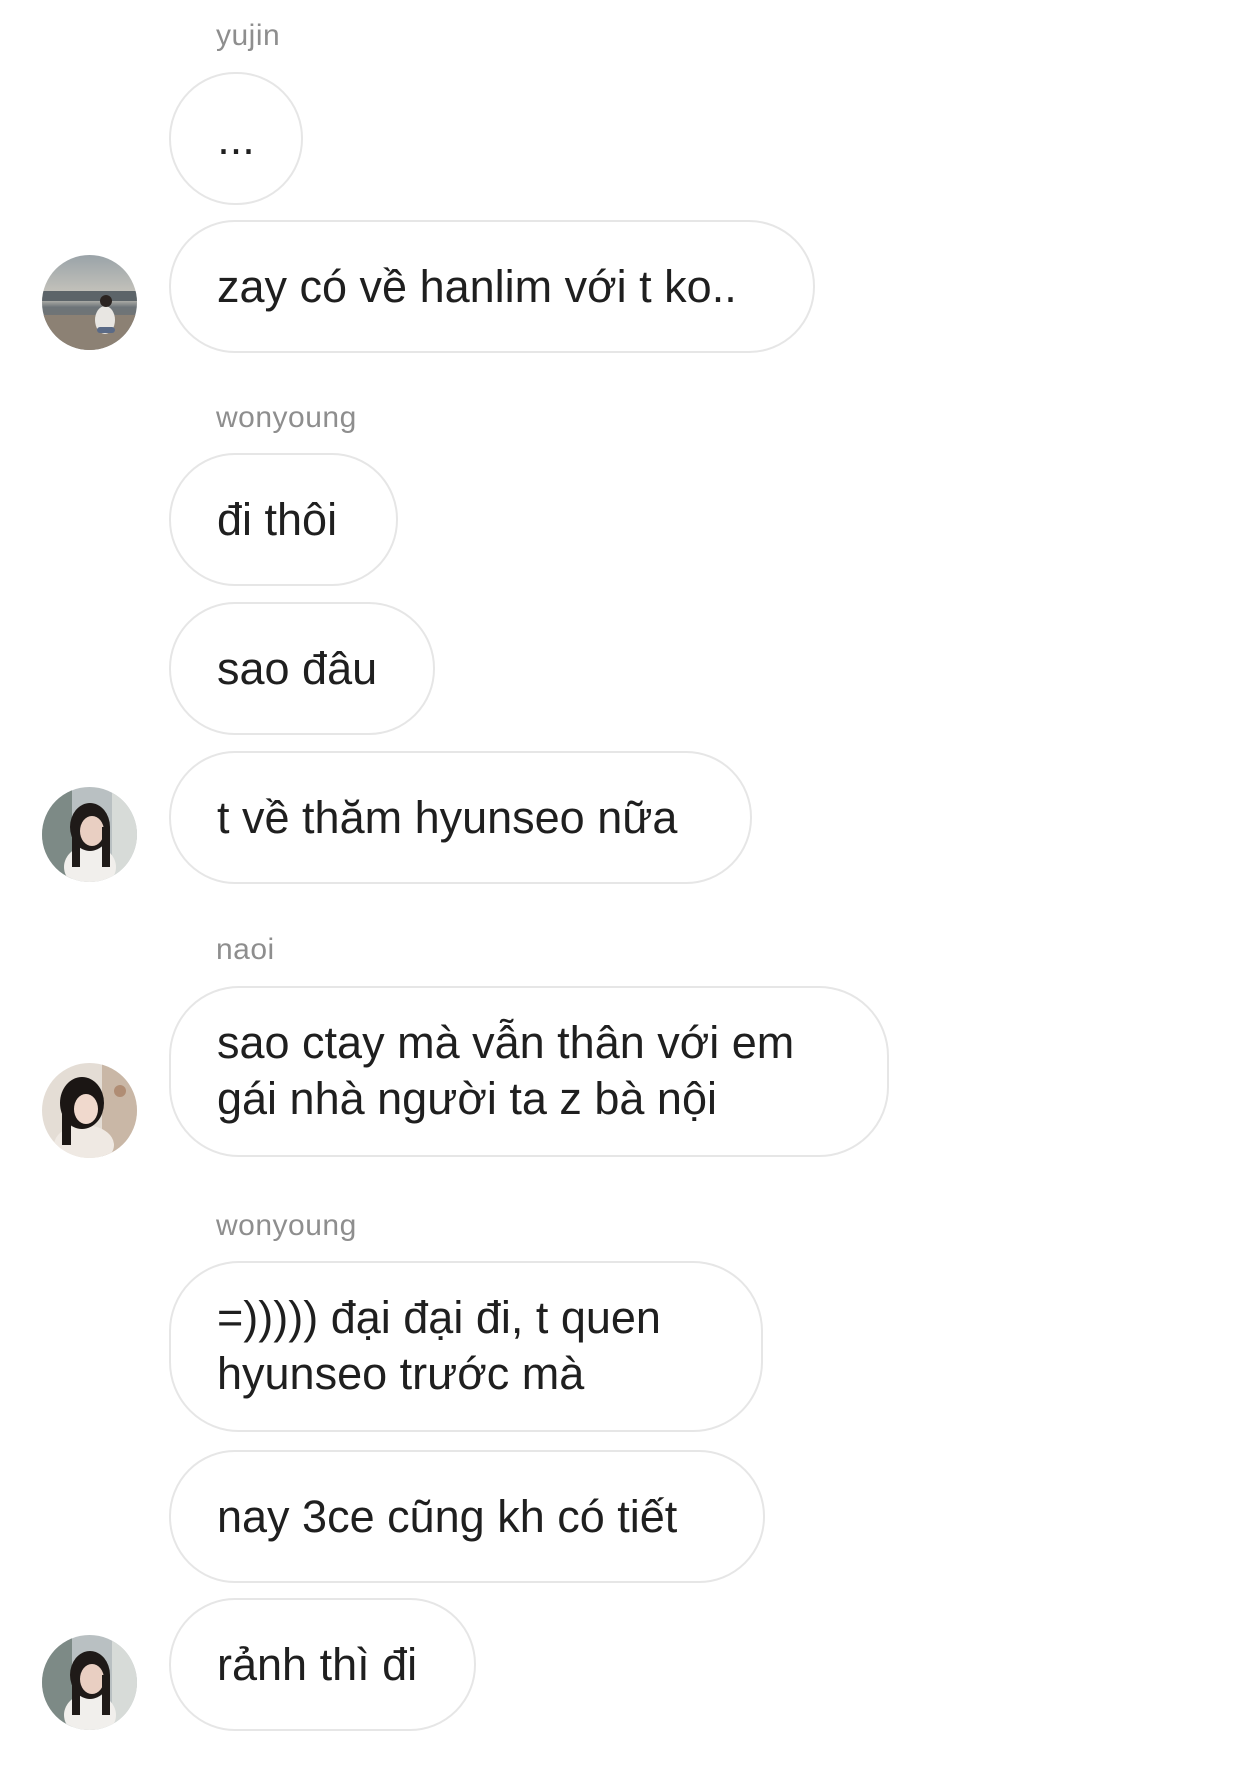 This screenshot has height=1771, width=1242. What do you see at coordinates (297, 668) in the screenshot?
I see `message-text: sao đâu` at bounding box center [297, 668].